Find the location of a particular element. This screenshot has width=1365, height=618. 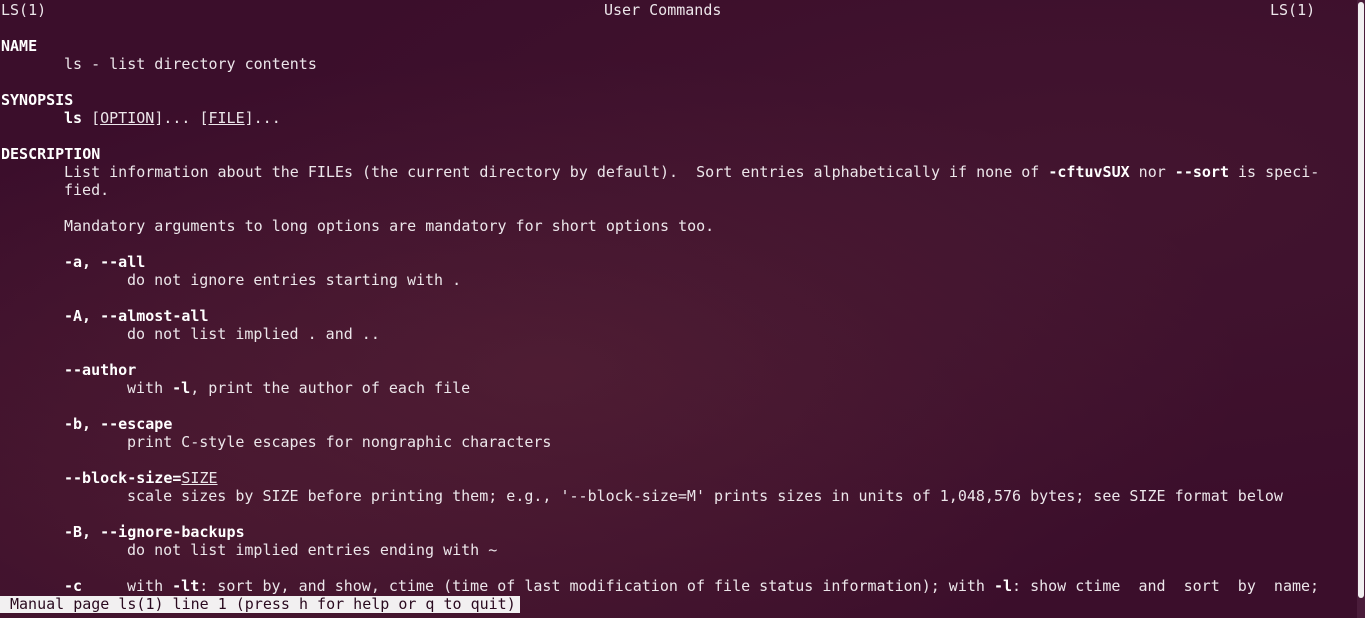

option-almost-all-flag: -A, --almost-all is located at coordinates (136, 316).